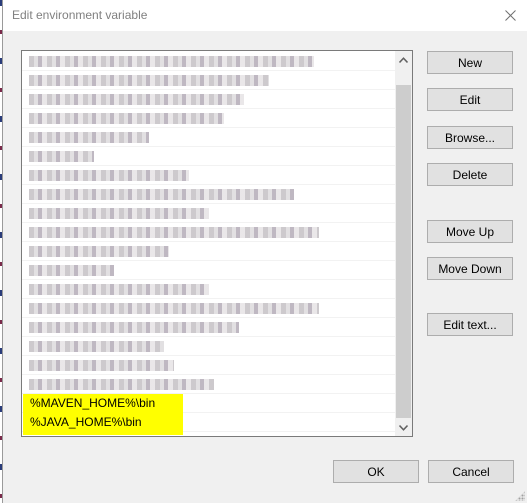 The image size is (527, 503). Describe the element at coordinates (471, 471) in the screenshot. I see `cancel-button: Cancel` at that location.